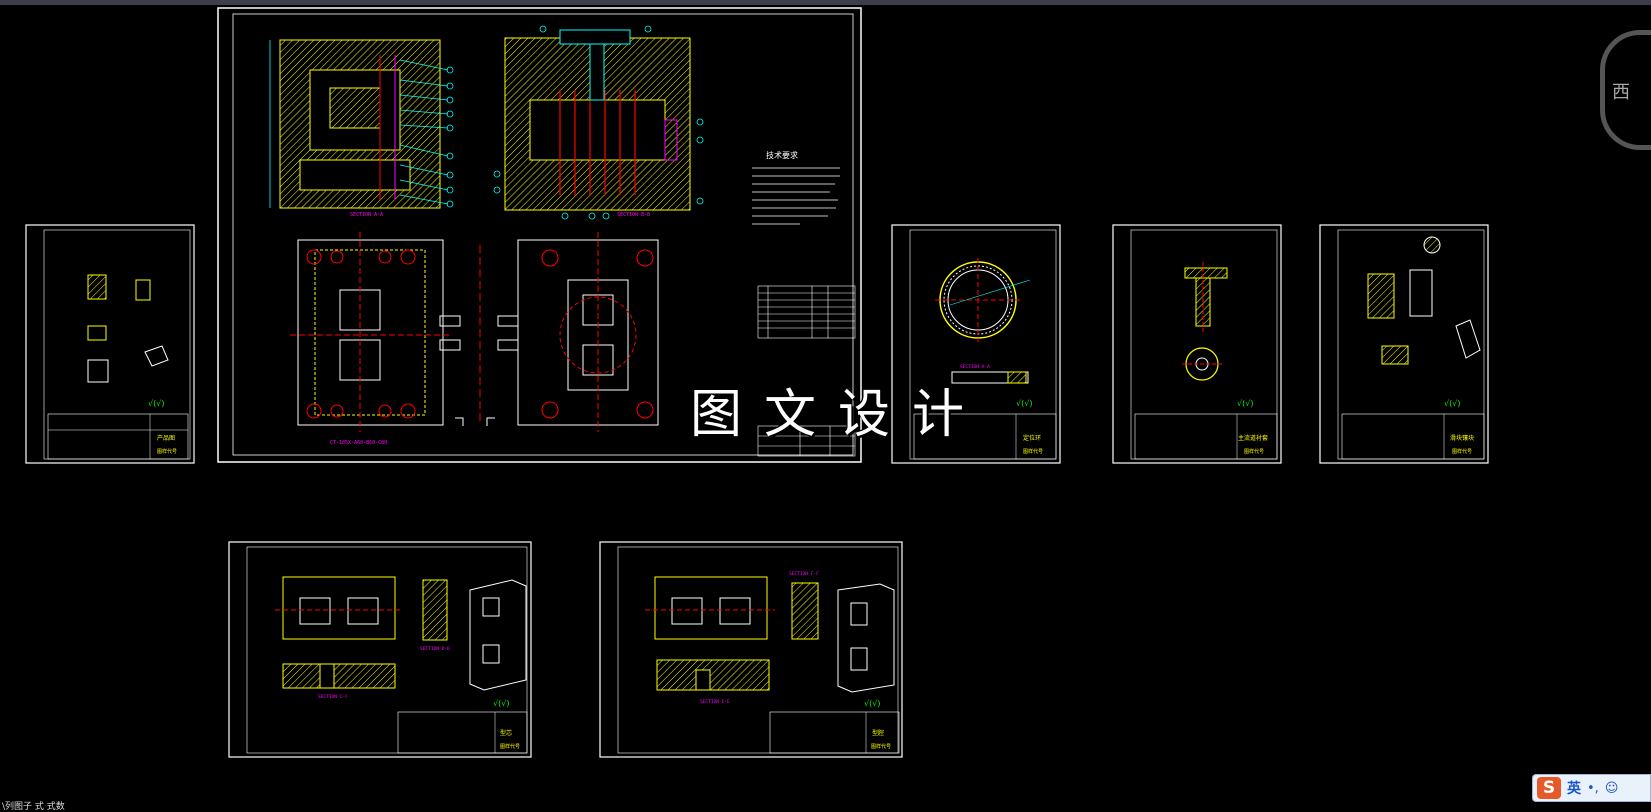 This screenshot has width=1651, height=812. Describe the element at coordinates (715, 702) in the screenshot. I see `svg-text: SECTION E-E` at that location.